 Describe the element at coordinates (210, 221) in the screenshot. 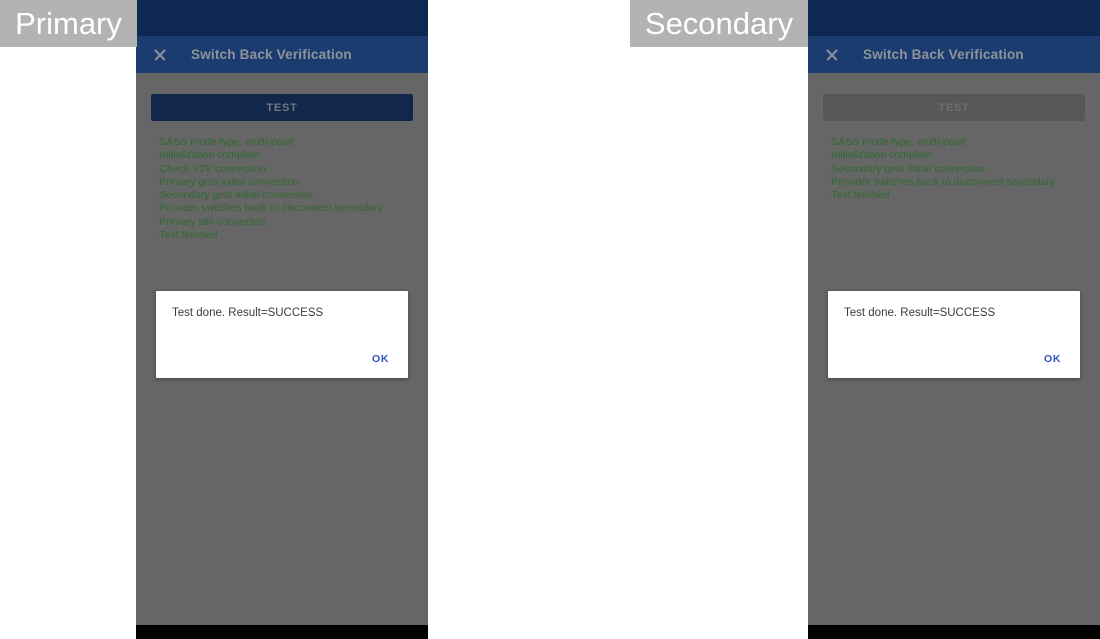

I see `log-line: - Primary still connected.` at that location.